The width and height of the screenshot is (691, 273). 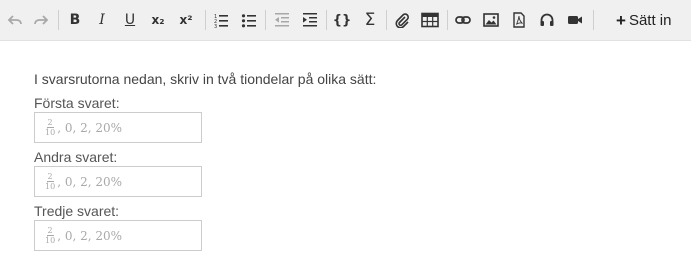 I want to click on insert-button: + Sätt in, so click(x=650, y=20).